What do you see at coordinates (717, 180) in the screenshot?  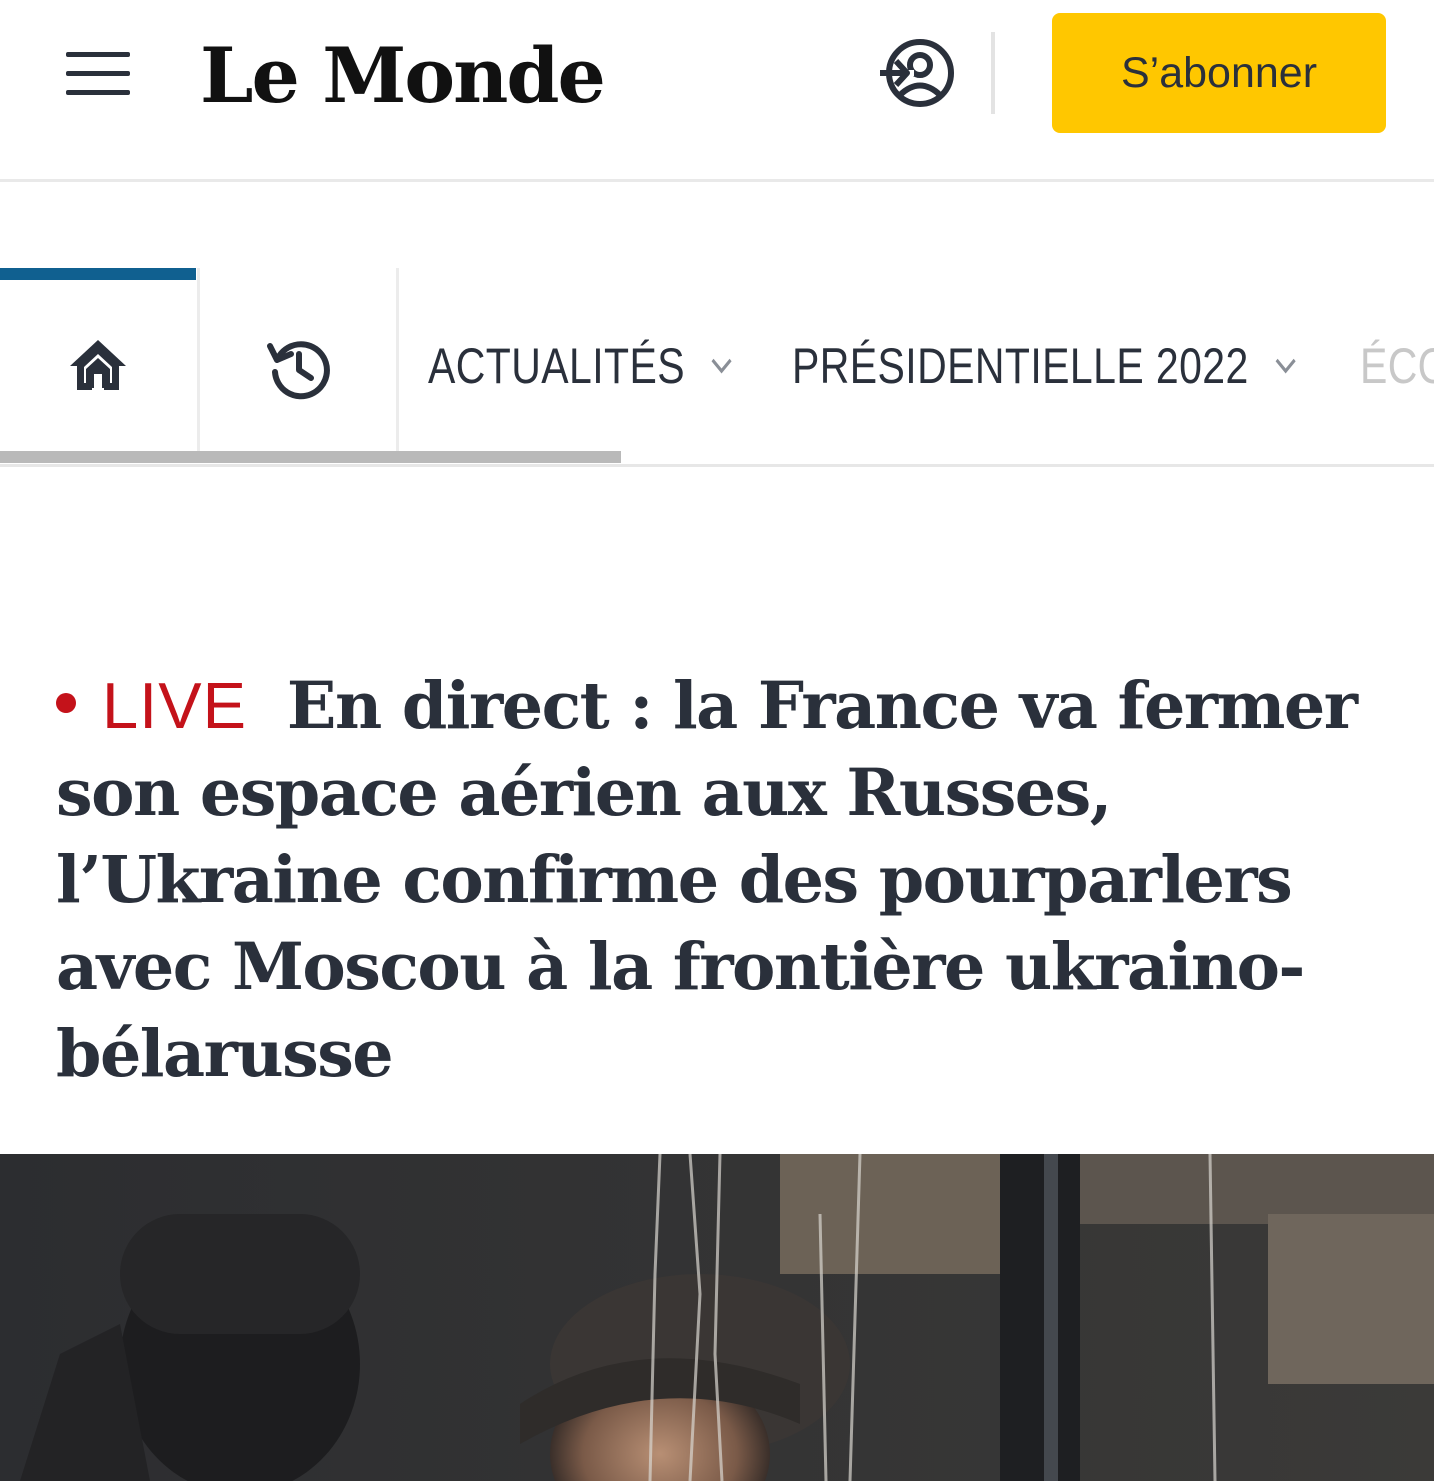 I see `header-border` at bounding box center [717, 180].